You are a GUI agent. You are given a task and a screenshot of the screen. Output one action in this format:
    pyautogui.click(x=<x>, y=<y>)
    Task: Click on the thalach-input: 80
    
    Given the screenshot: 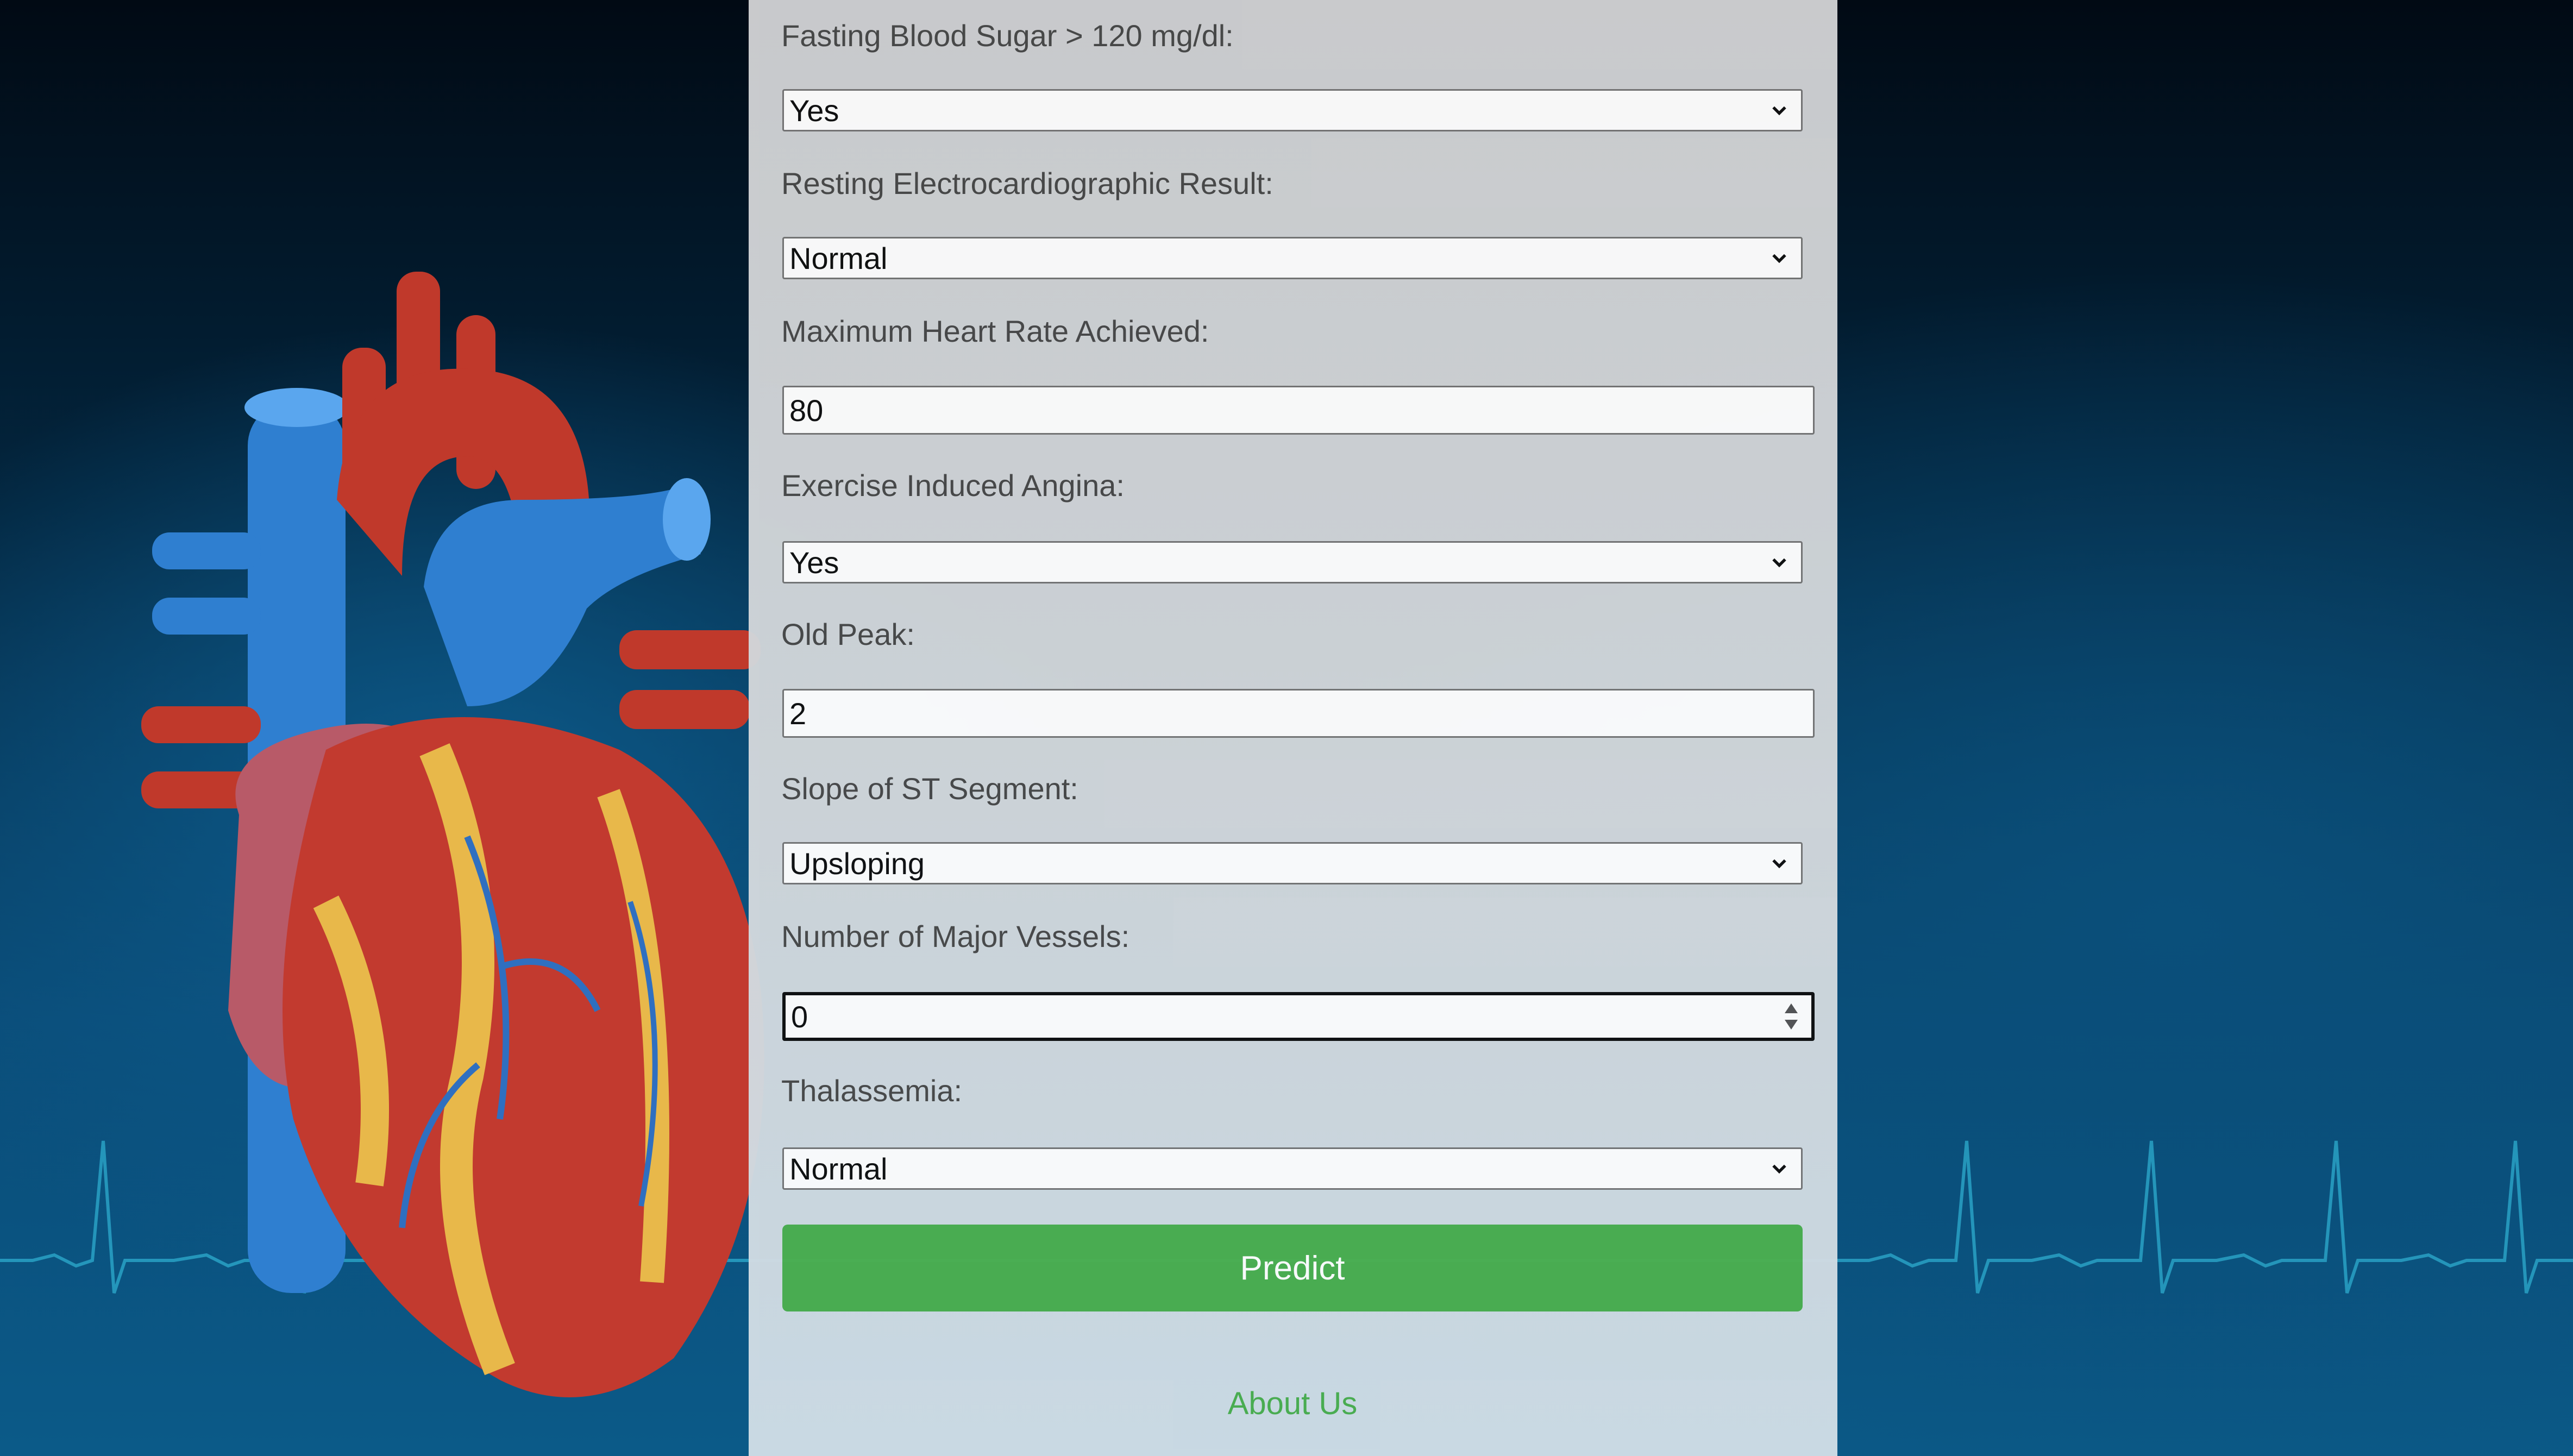 What is the action you would take?
    pyautogui.click(x=1298, y=410)
    